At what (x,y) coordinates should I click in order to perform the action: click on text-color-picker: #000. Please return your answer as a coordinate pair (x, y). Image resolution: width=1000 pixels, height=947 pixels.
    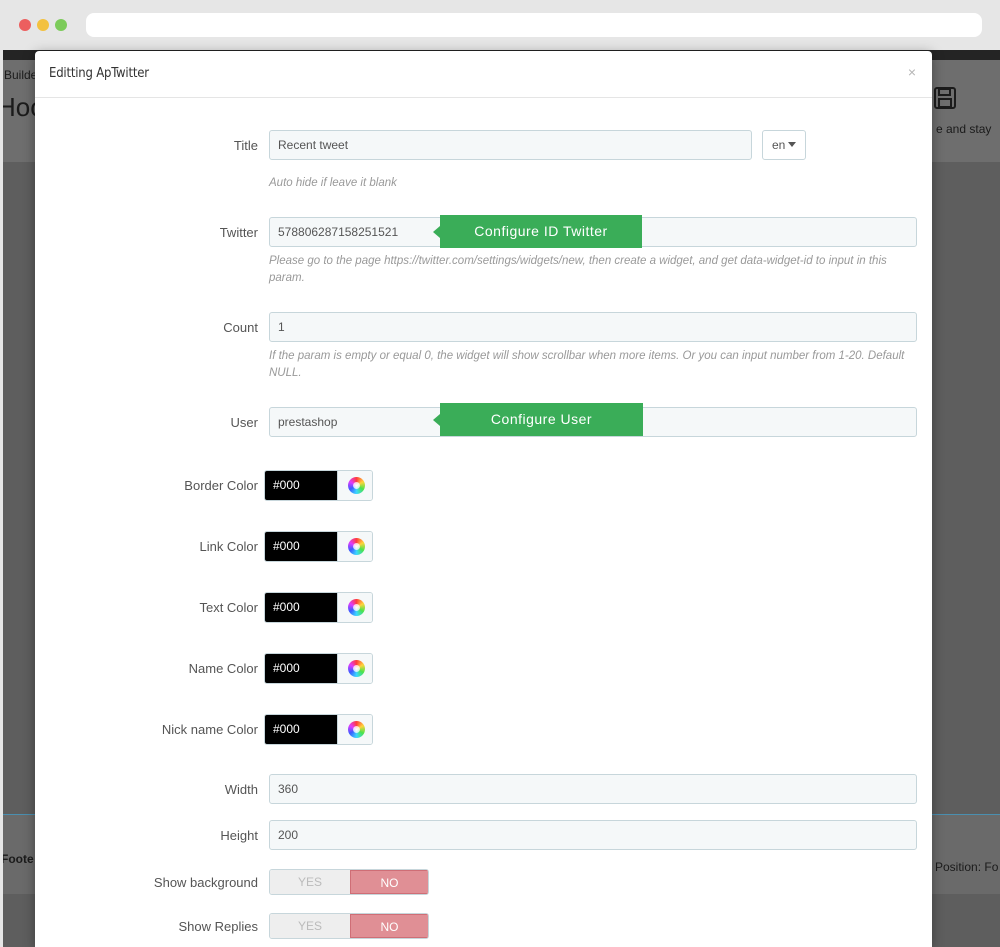
    Looking at the image, I should click on (318, 607).